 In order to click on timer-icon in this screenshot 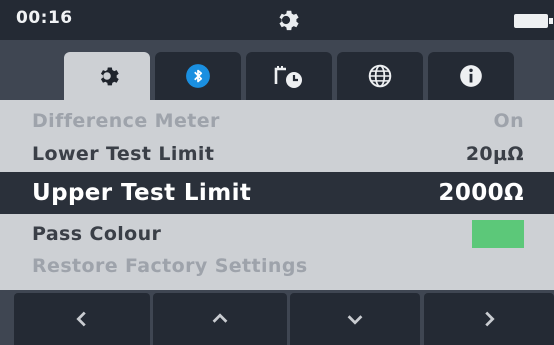, I will do `click(288, 77)`.